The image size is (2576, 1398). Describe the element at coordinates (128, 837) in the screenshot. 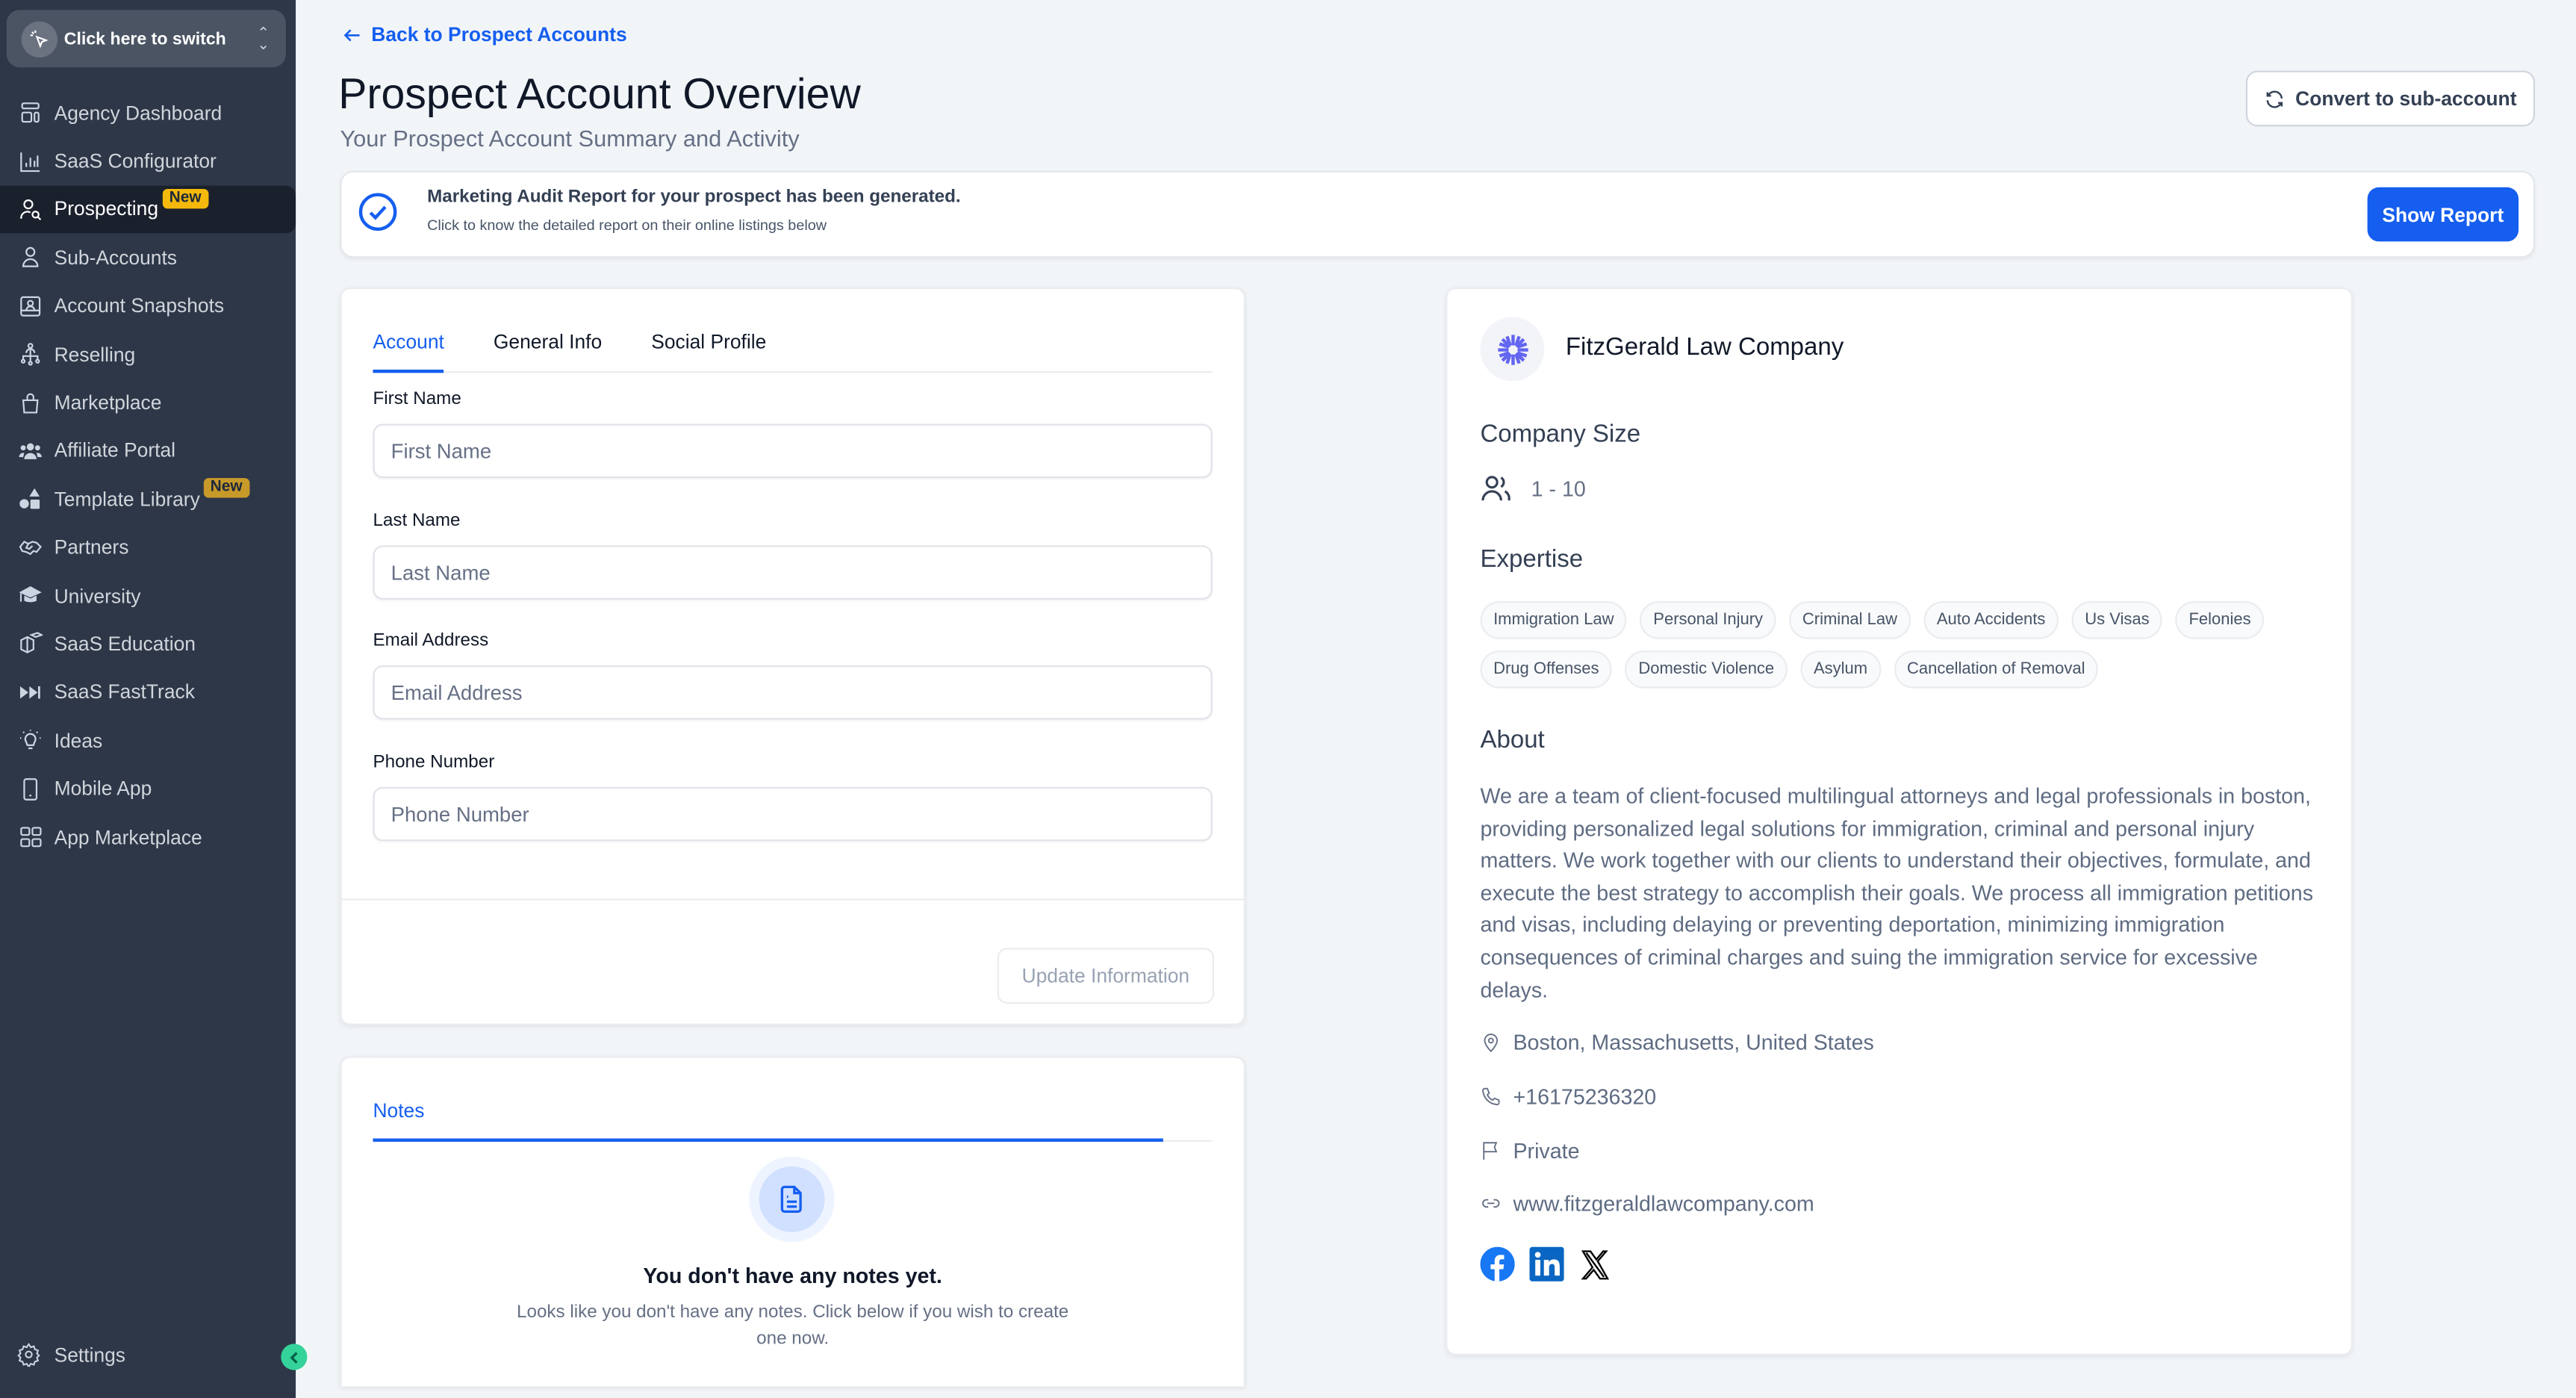

I see `sidebar-item-label: App Marketplace` at that location.